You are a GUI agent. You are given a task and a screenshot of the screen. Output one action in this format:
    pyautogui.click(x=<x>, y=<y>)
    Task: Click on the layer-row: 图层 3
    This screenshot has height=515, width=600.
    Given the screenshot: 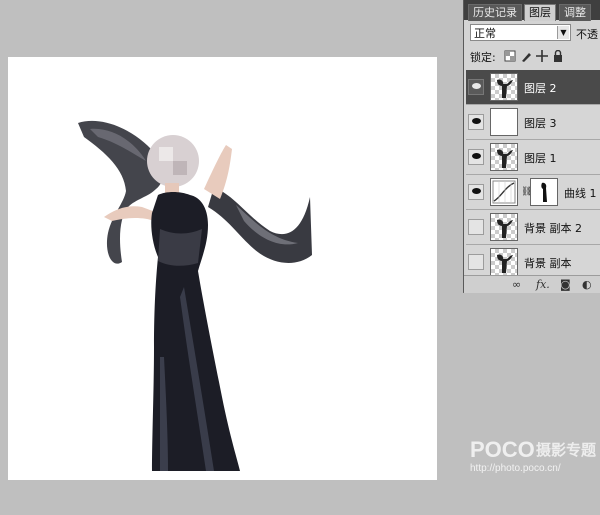 What is the action you would take?
    pyautogui.click(x=533, y=122)
    